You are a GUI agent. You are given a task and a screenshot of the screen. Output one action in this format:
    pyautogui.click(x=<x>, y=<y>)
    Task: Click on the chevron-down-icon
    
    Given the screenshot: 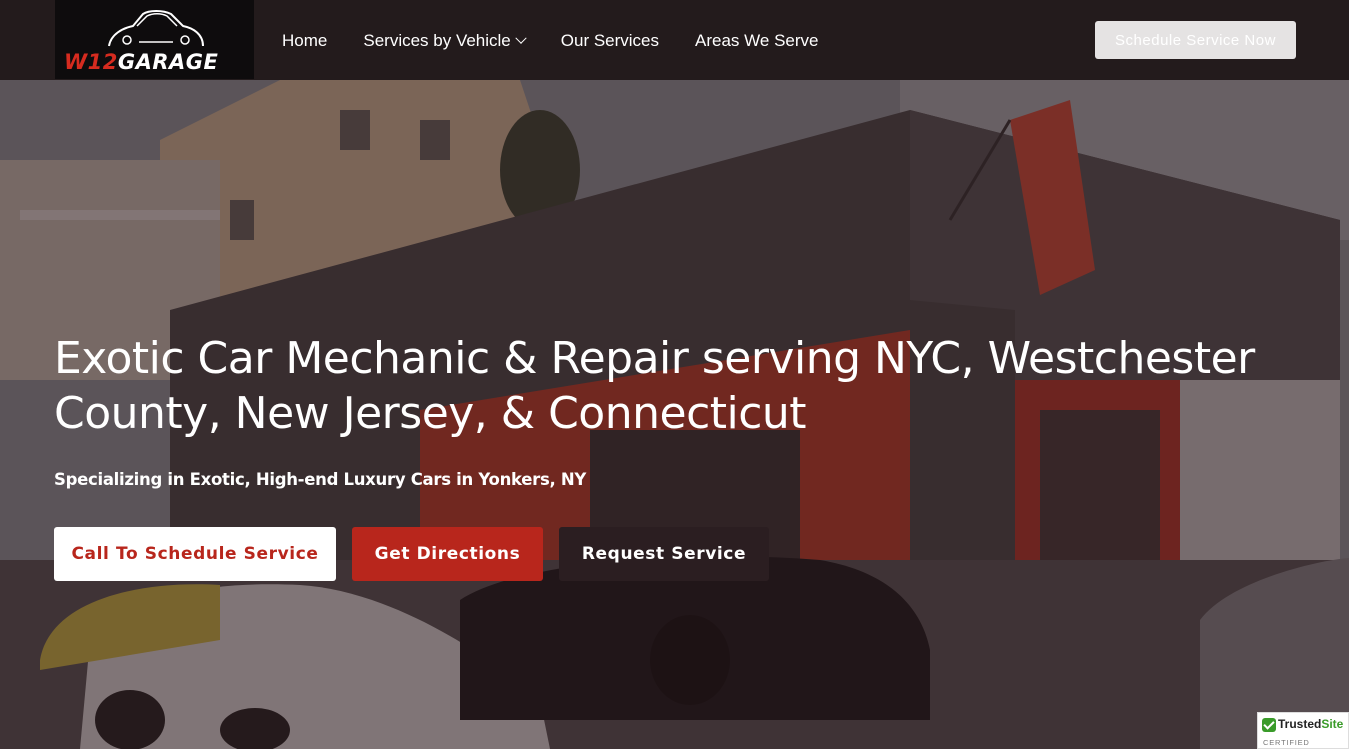 What is the action you would take?
    pyautogui.click(x=521, y=38)
    